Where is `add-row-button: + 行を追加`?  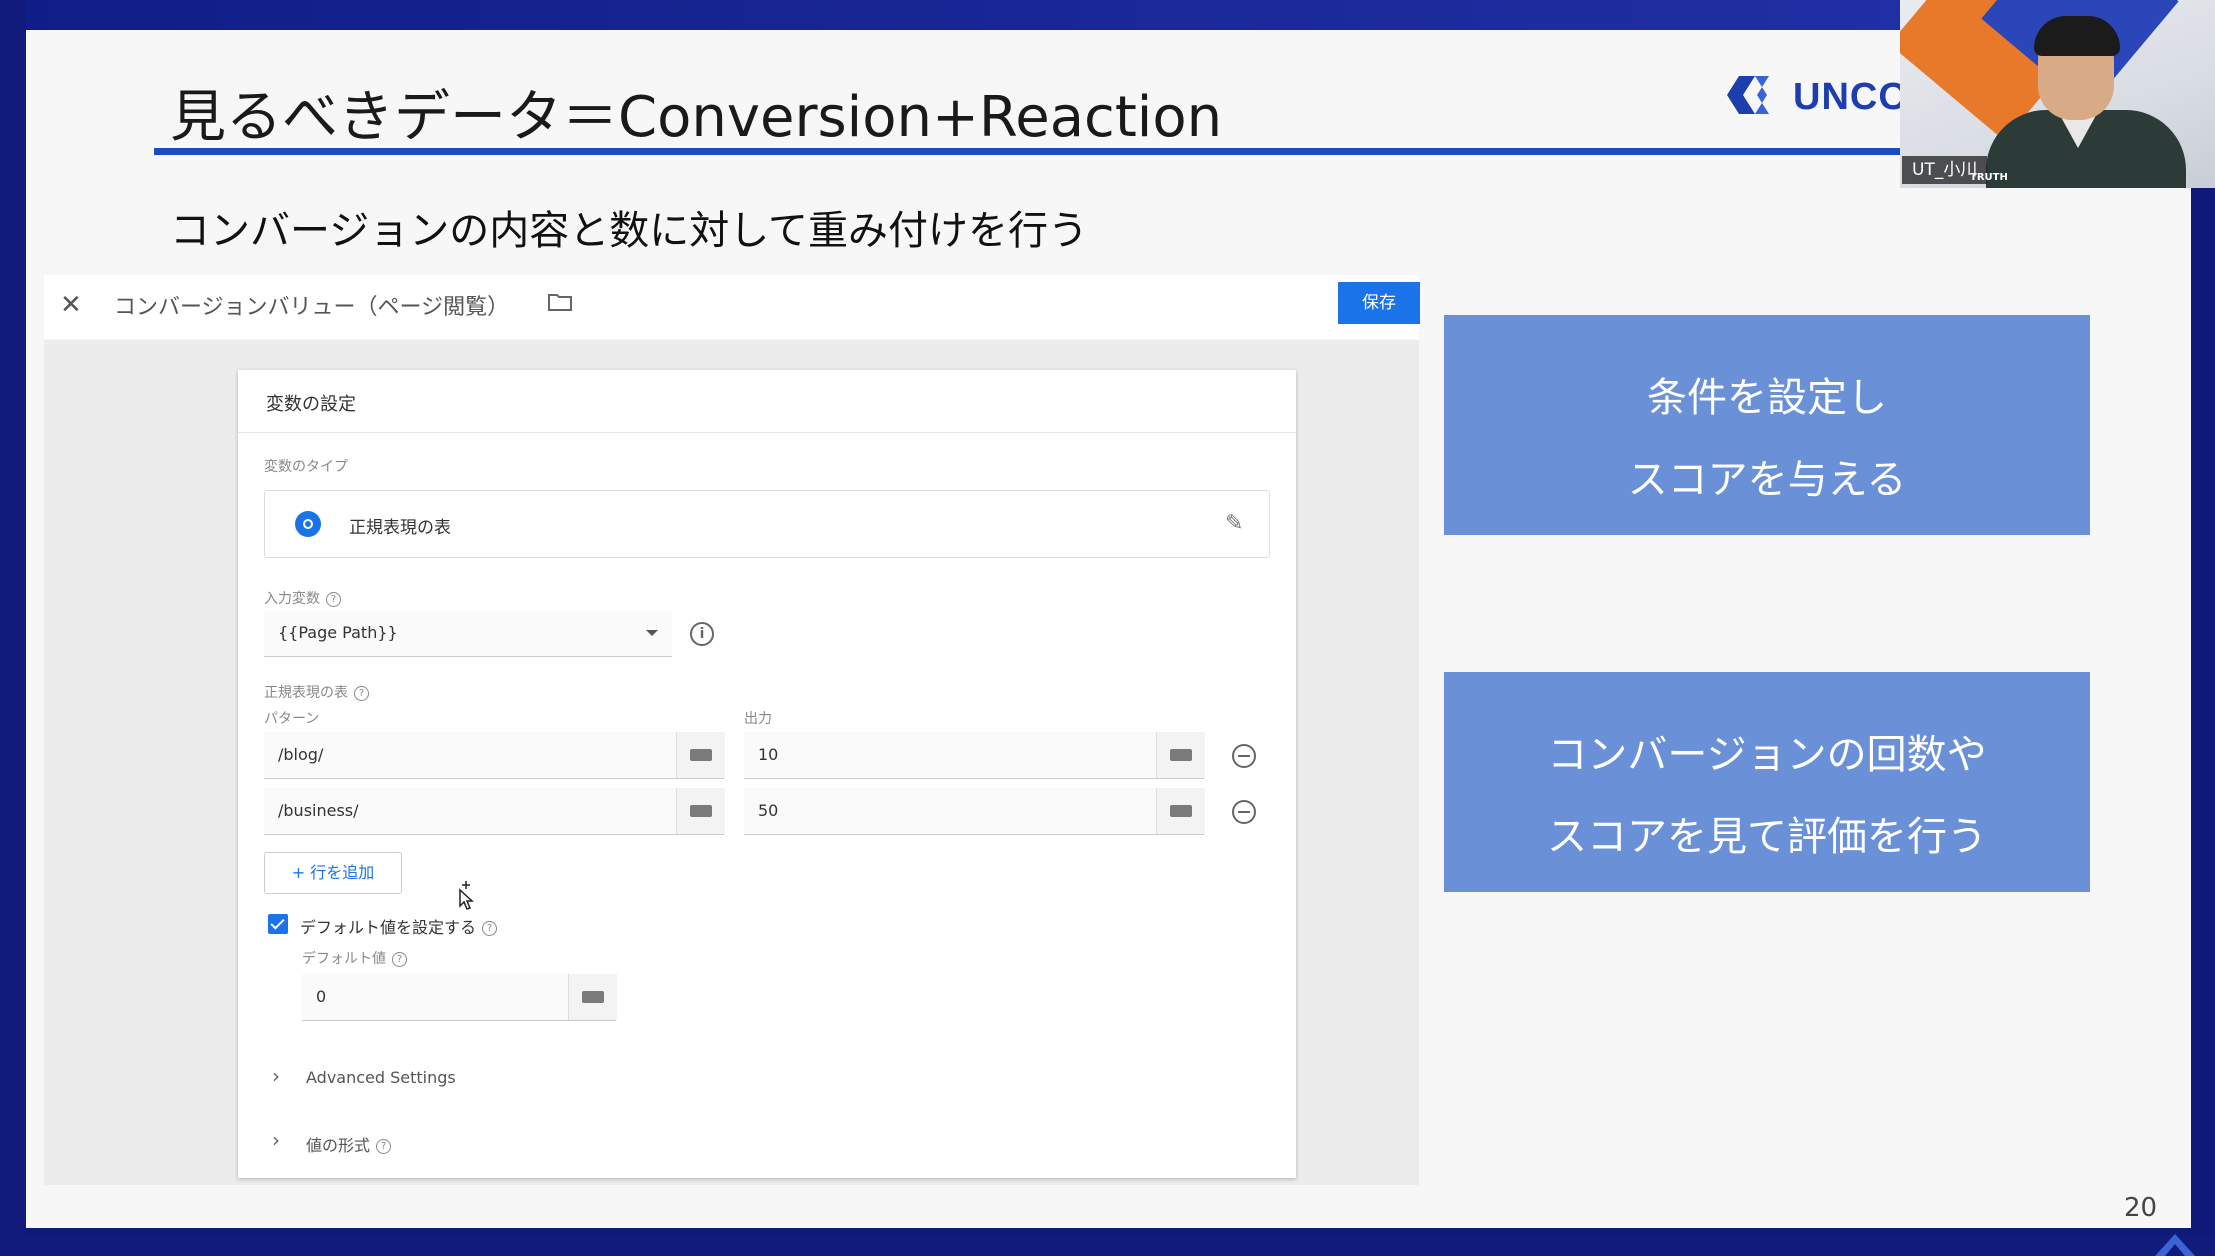 add-row-button: + 行を追加 is located at coordinates (333, 873).